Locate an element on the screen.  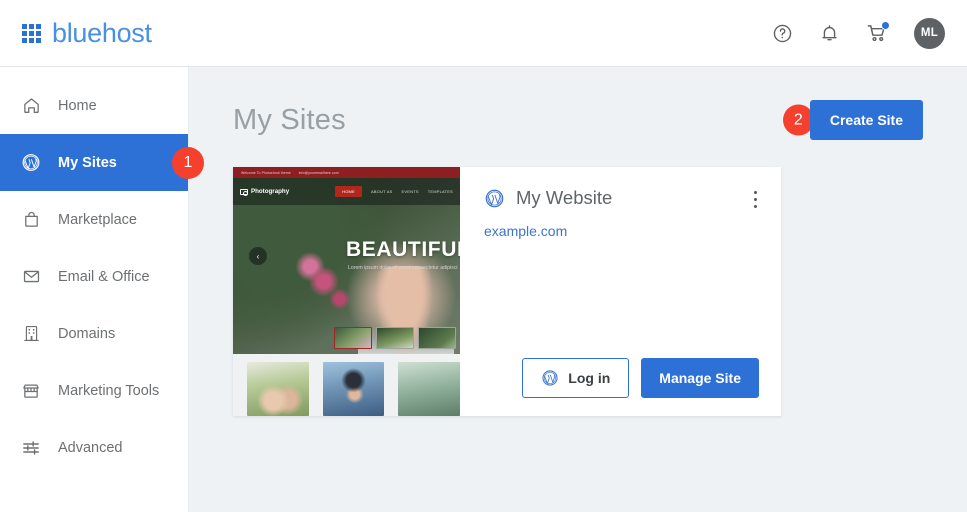
site-card-actions: Log in Manage Site is located at coordinates (621, 378).